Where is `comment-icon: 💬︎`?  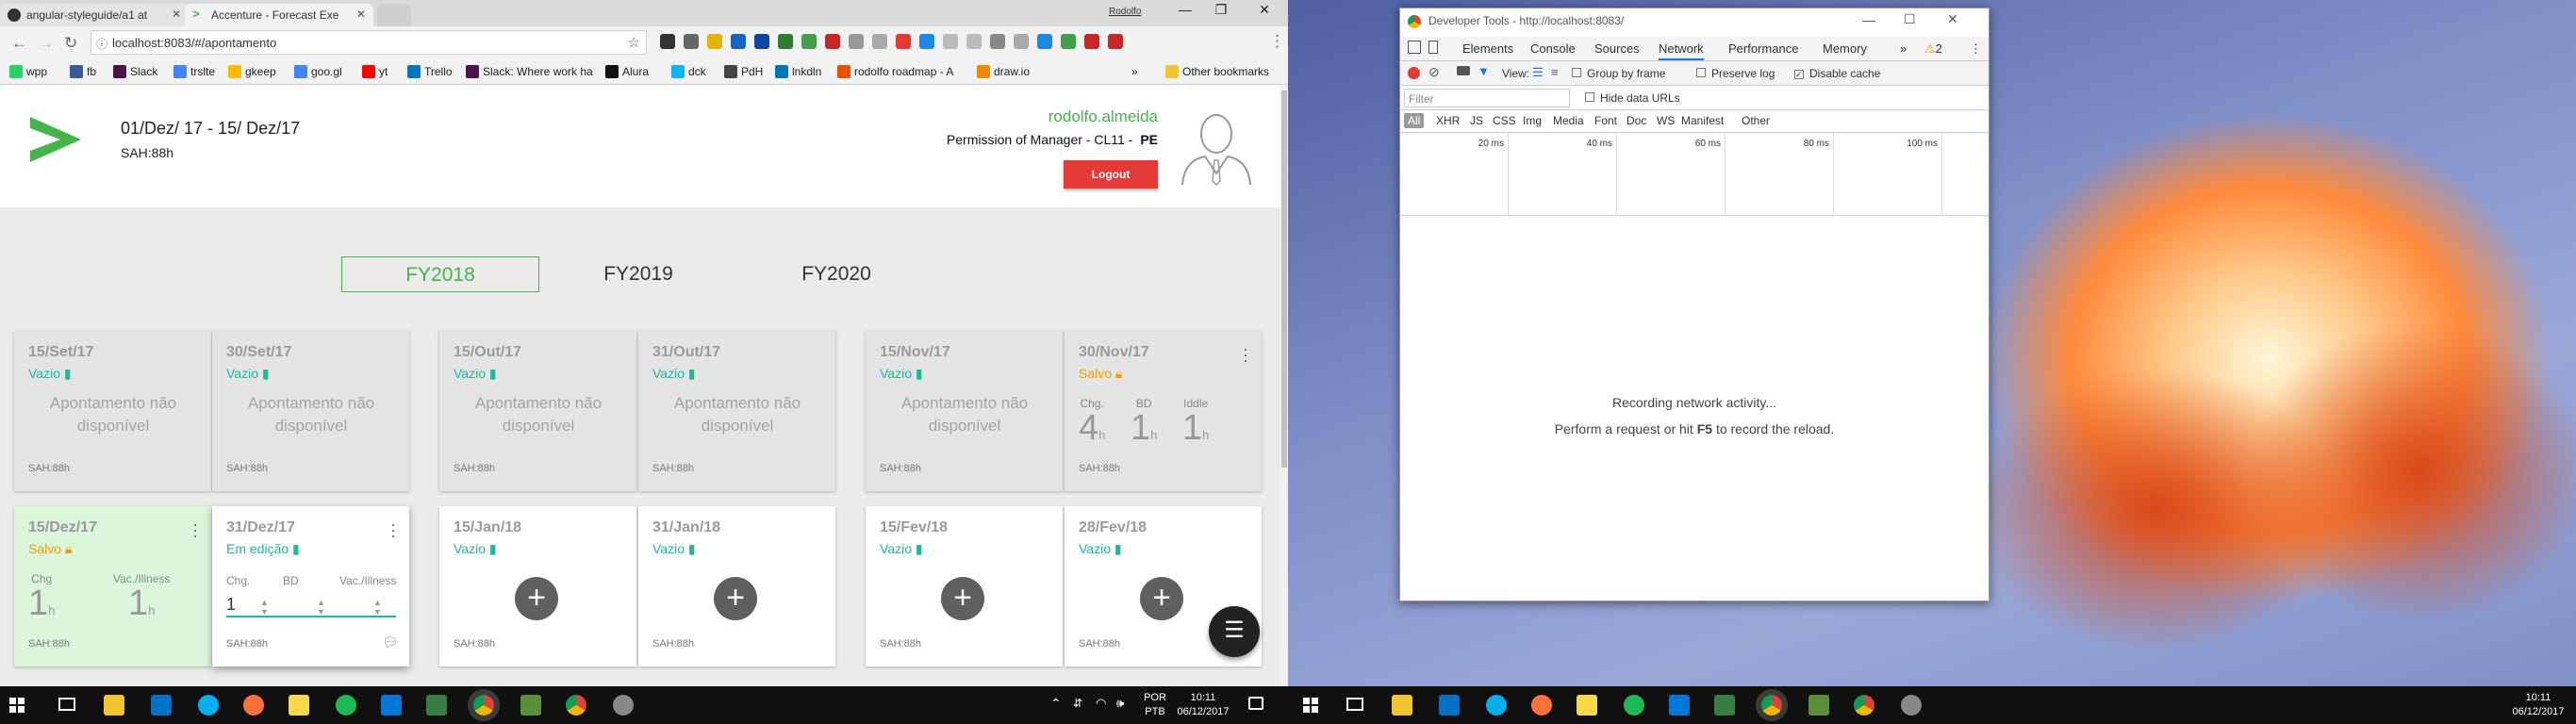 comment-icon: 💬︎ is located at coordinates (390, 642).